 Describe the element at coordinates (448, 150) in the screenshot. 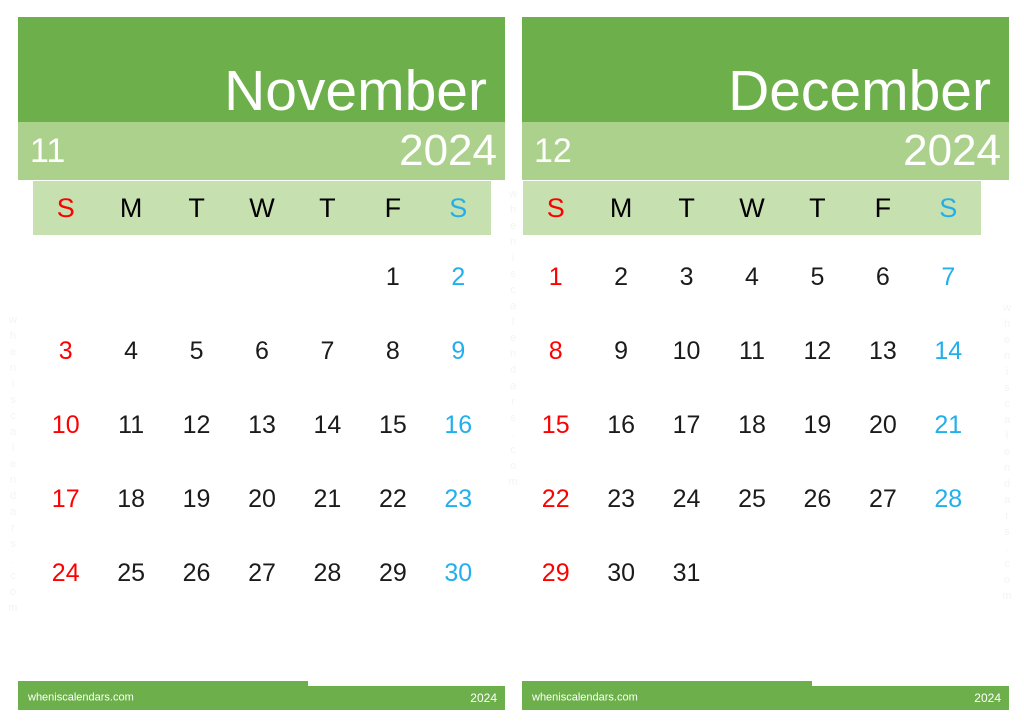

I see `month-year: 2024` at that location.